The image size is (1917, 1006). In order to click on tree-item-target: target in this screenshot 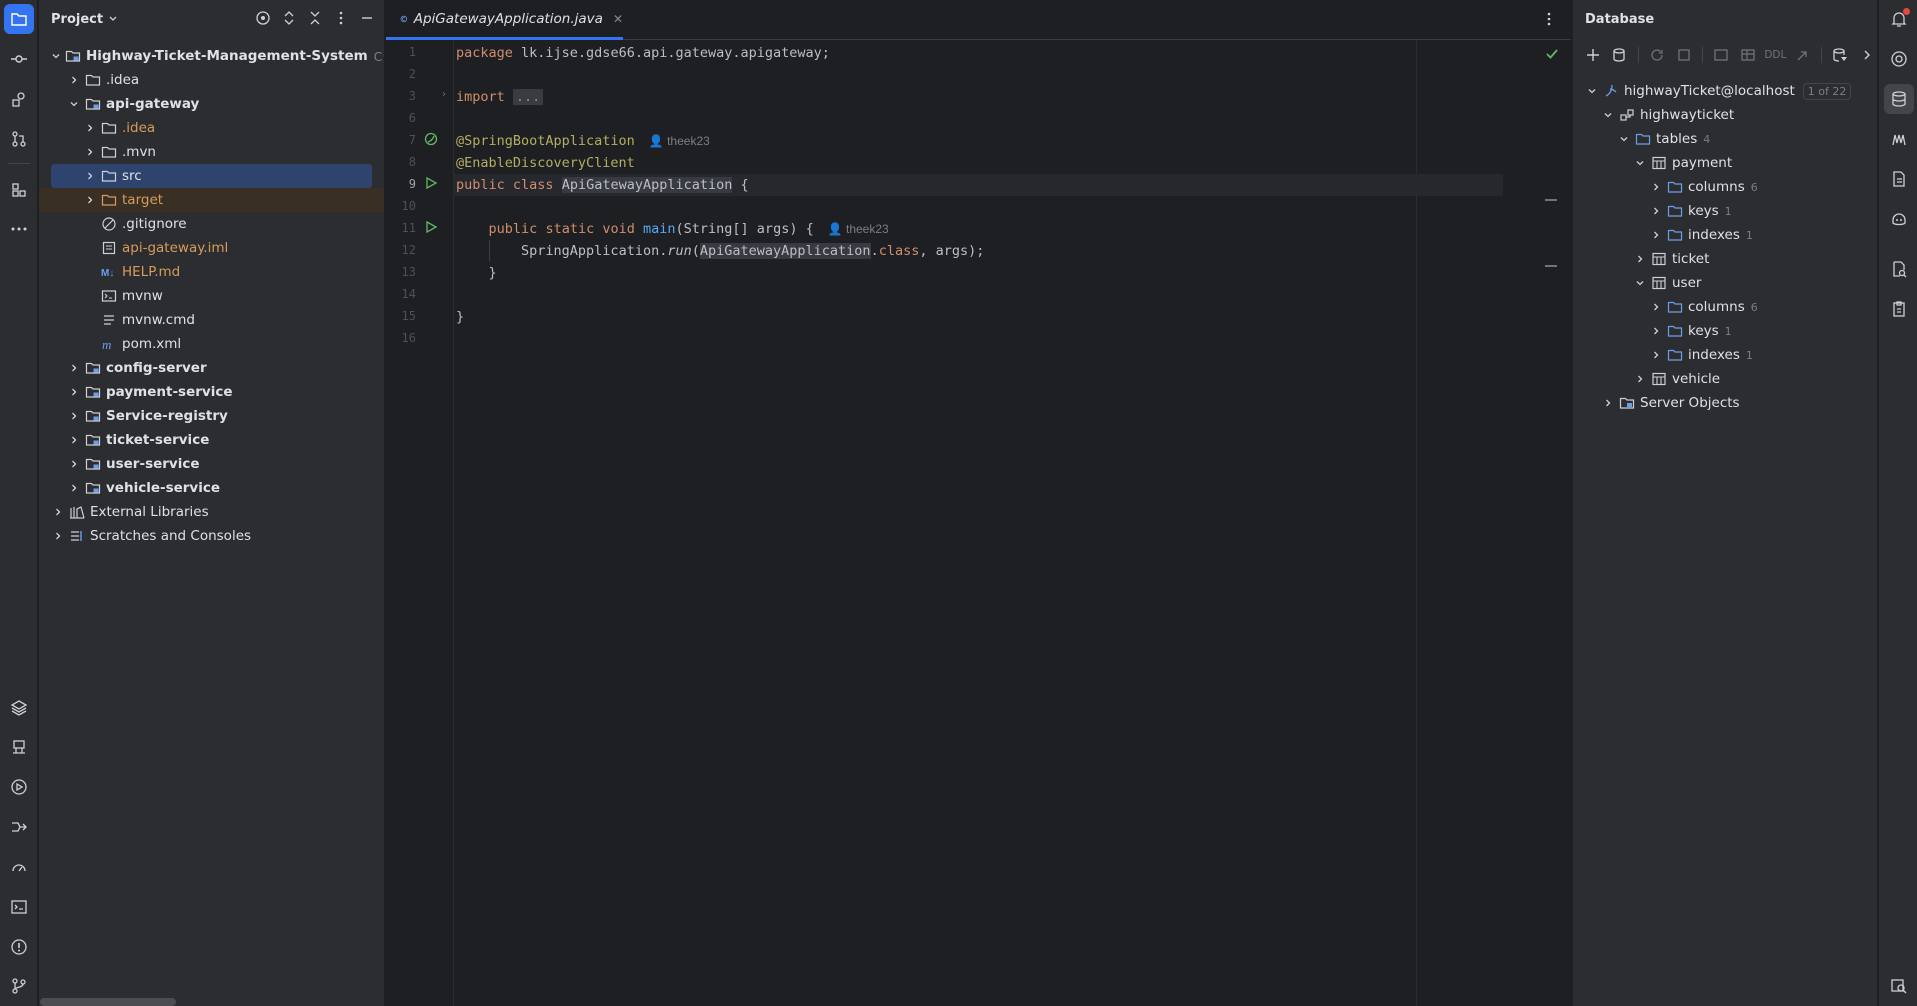, I will do `click(211, 200)`.